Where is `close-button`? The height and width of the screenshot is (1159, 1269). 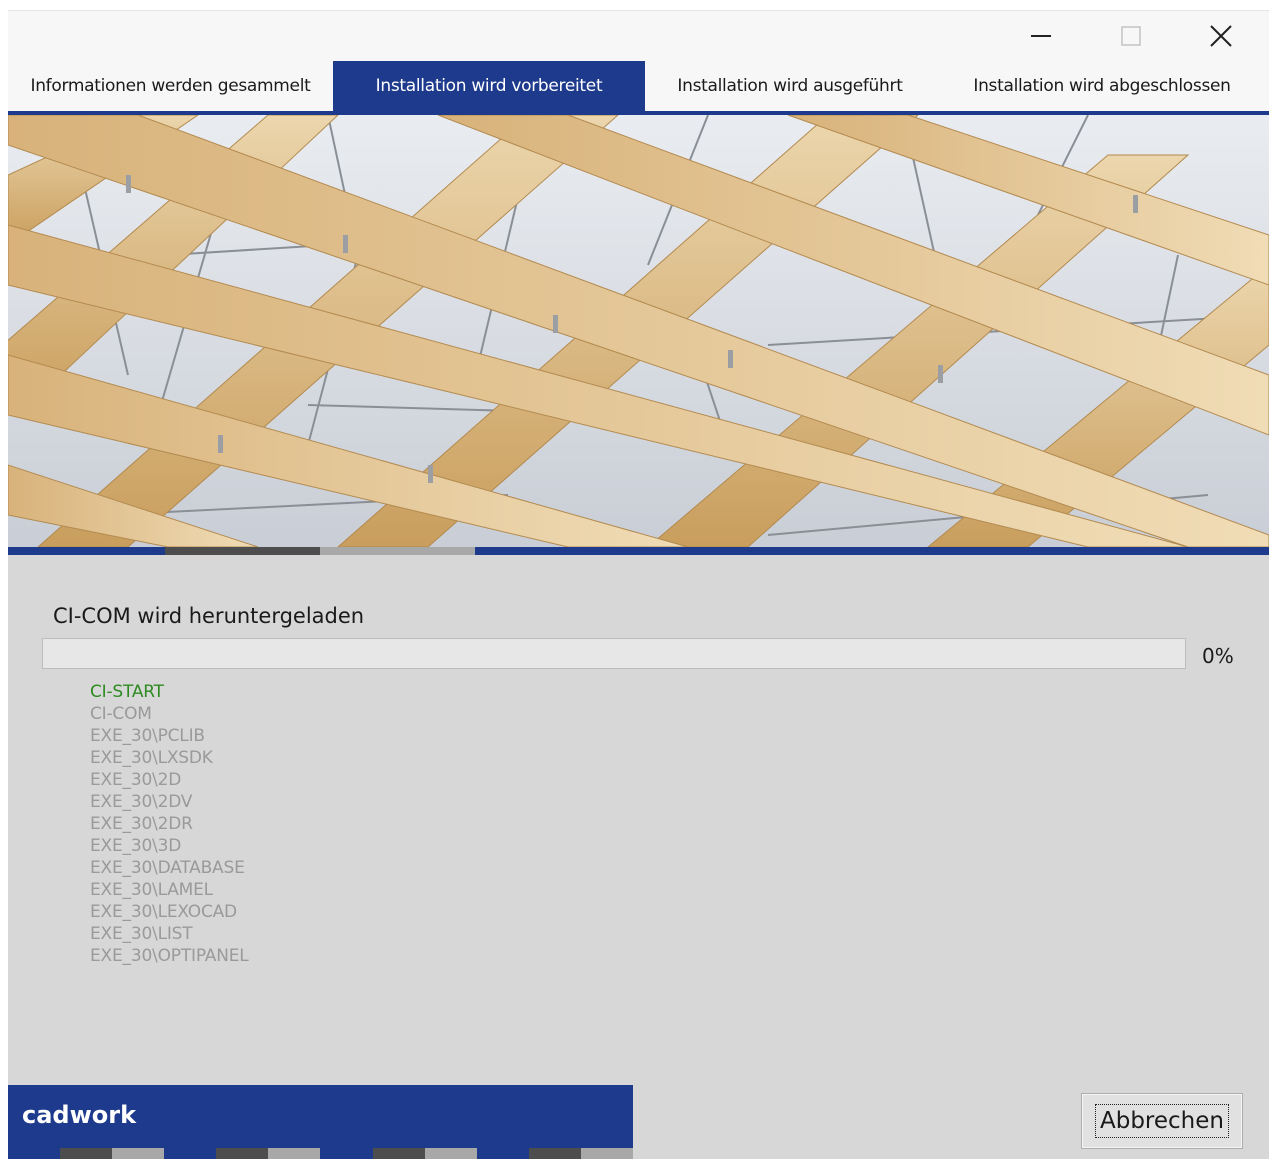 close-button is located at coordinates (1221, 36).